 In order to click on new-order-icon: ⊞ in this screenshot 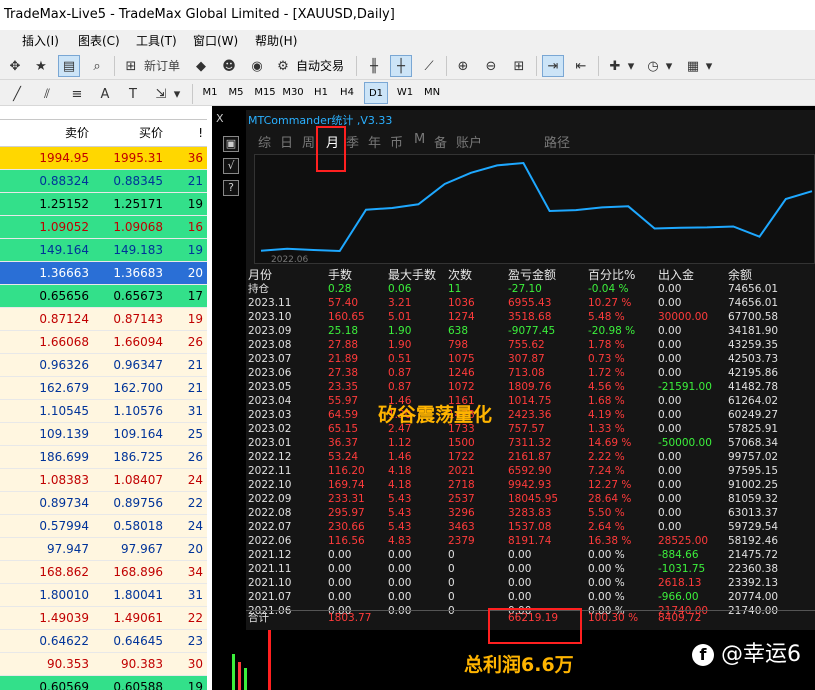, I will do `click(131, 66)`.